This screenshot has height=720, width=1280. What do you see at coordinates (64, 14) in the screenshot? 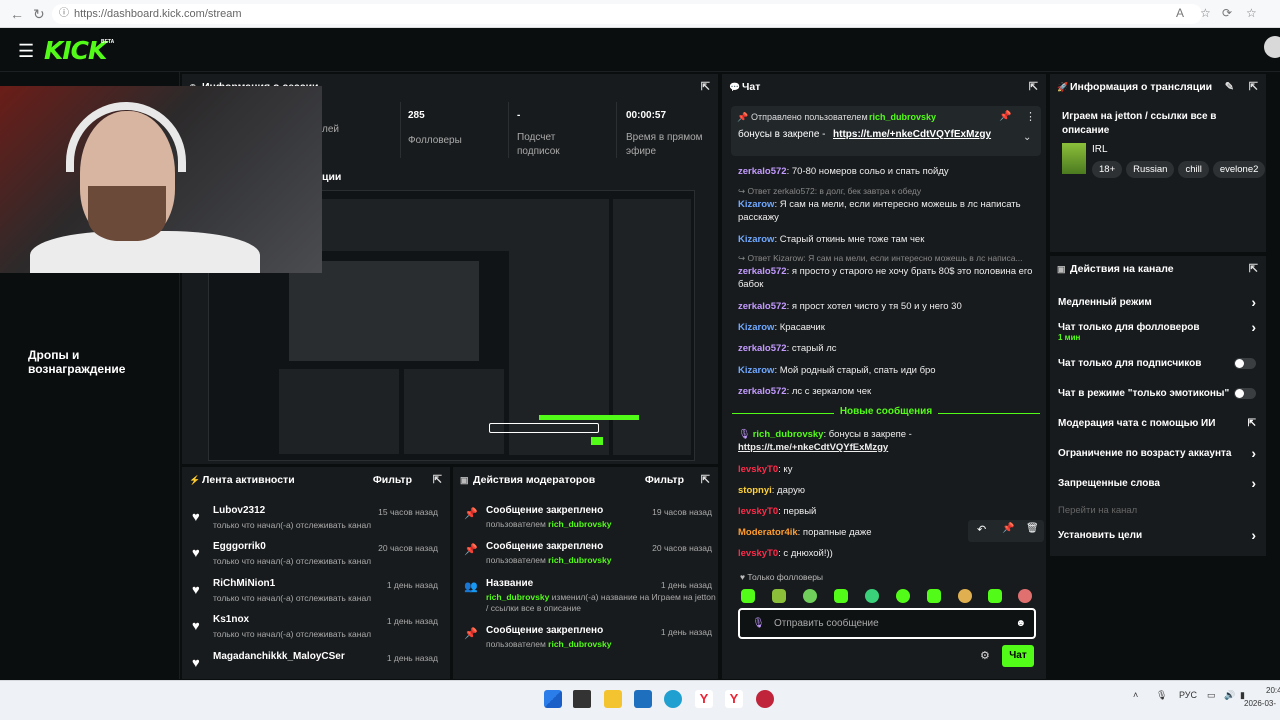
I see `site-info-icon: ⓘ` at bounding box center [64, 14].